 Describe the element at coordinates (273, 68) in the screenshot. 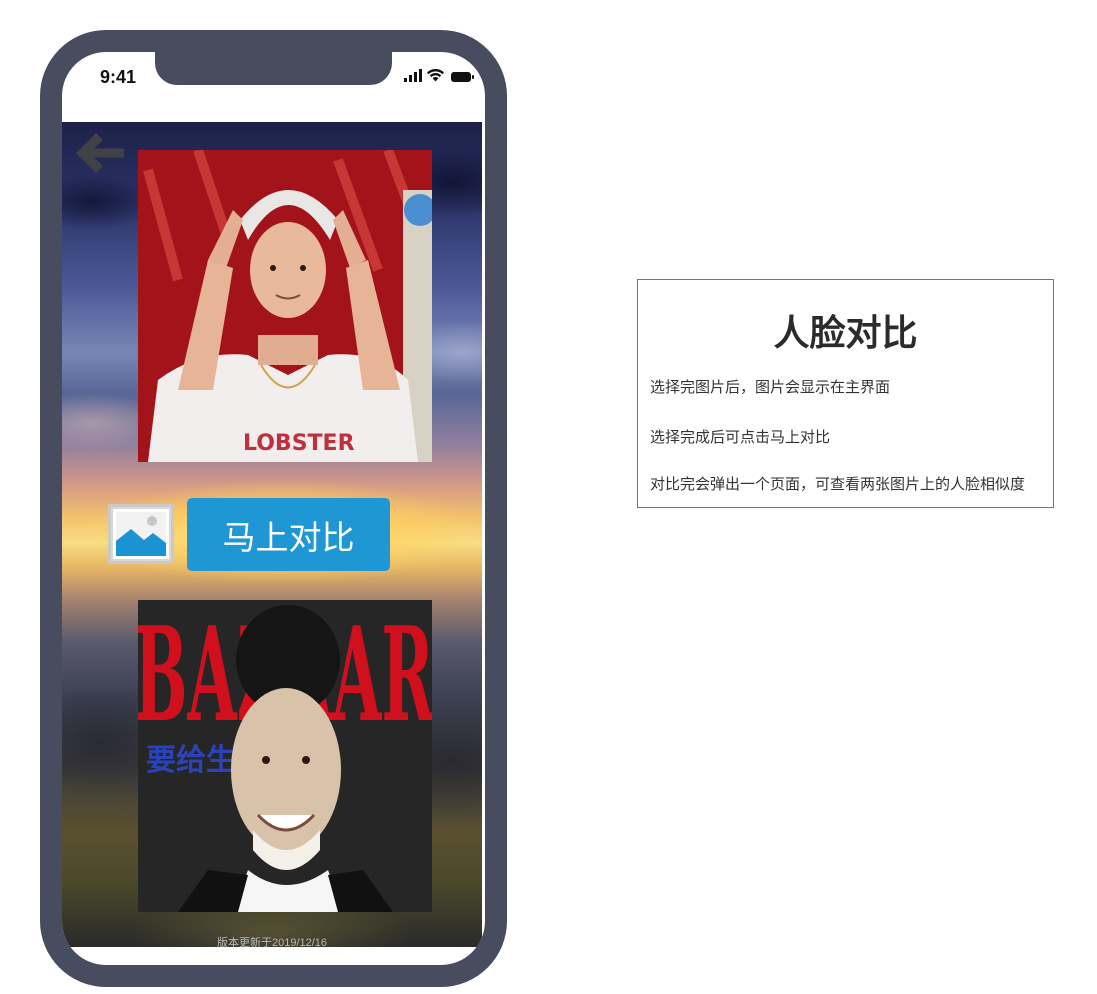

I see `phone-notch` at that location.